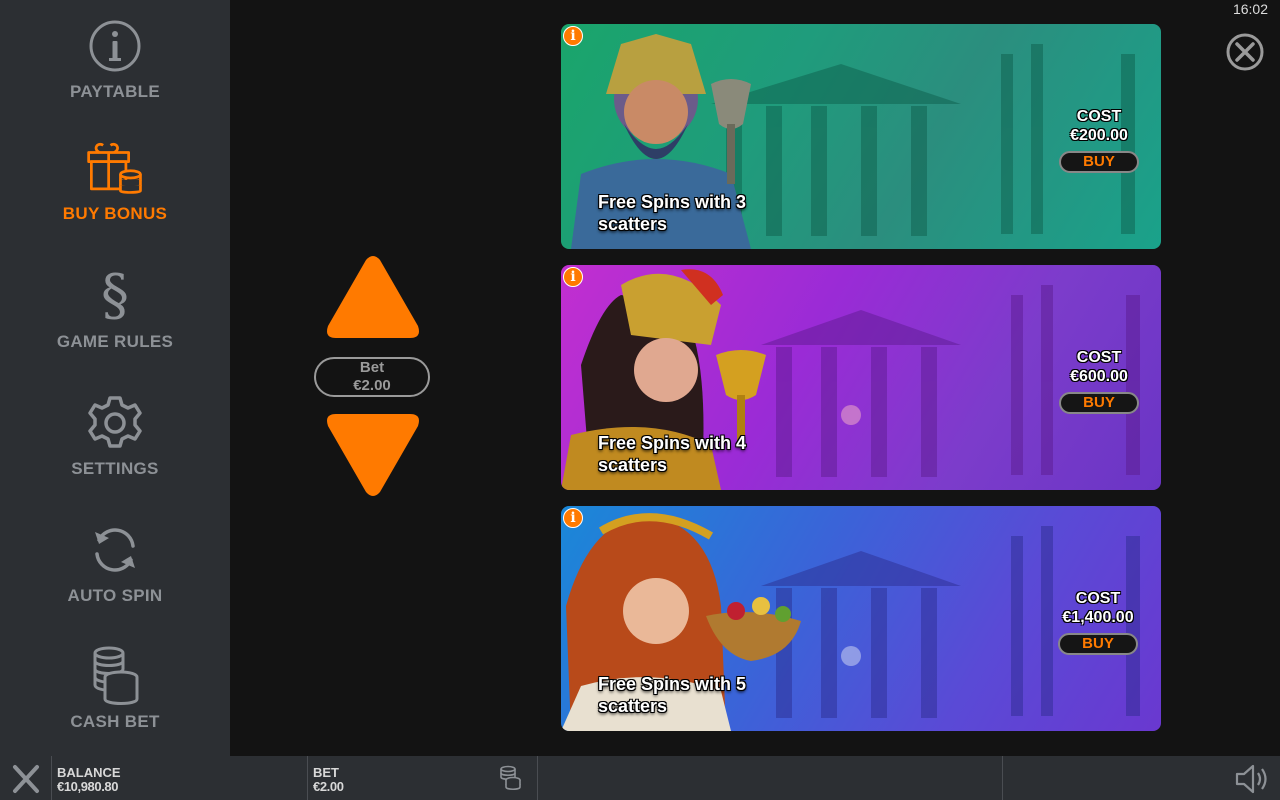  I want to click on clock: 16:02, so click(1250, 9).